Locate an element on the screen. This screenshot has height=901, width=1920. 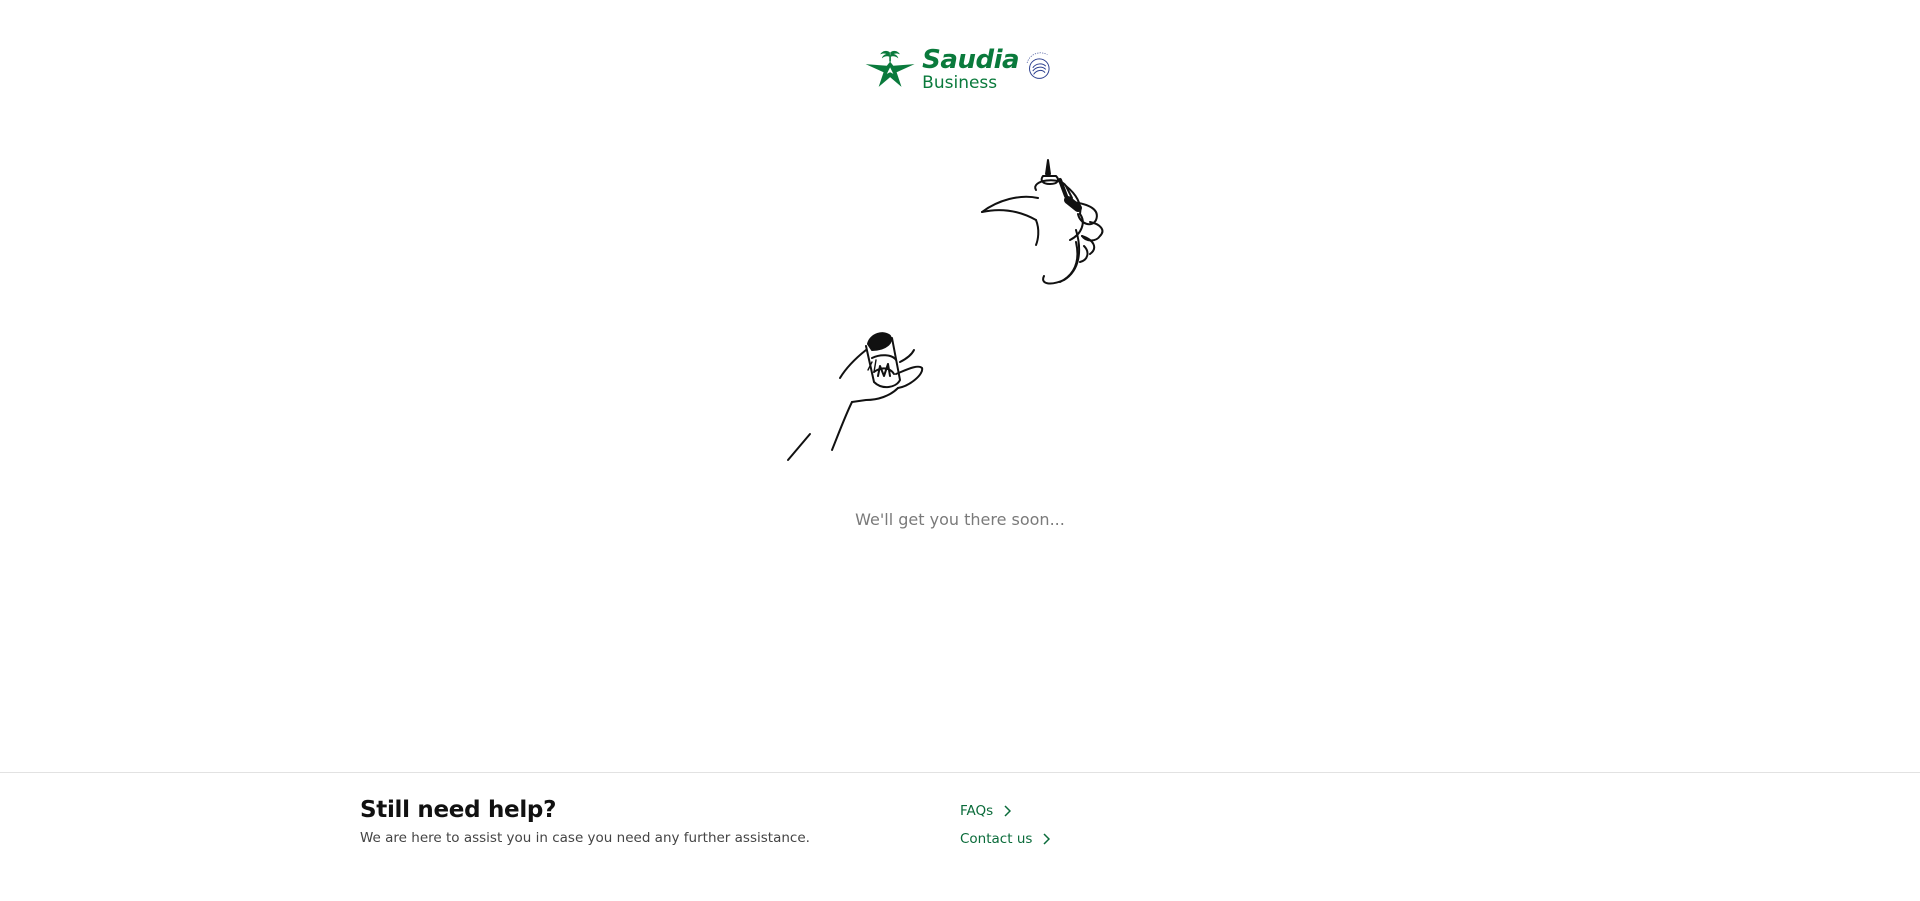
skyteam-icon is located at coordinates (1038, 65).